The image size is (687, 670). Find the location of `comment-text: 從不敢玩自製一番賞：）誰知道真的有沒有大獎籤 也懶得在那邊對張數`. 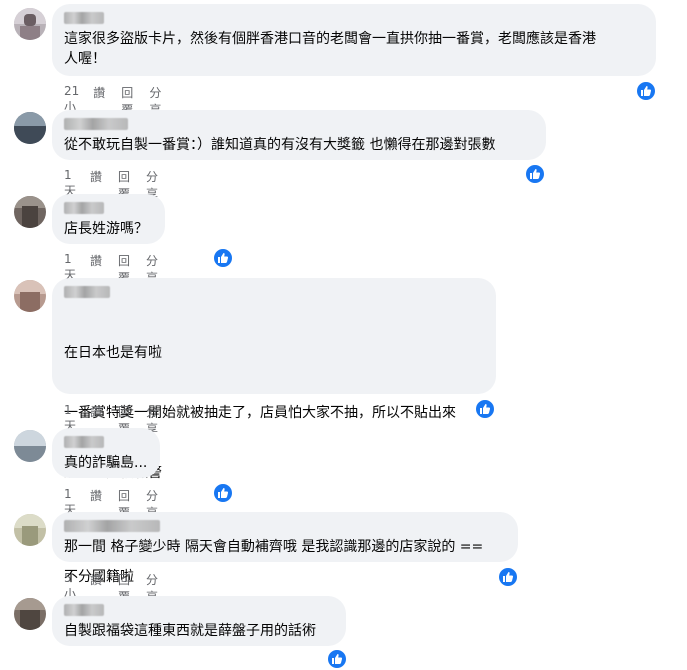

comment-text: 從不敢玩自製一番賞：）誰知道真的有沒有大獎籤 也懶得在那邊對張數 is located at coordinates (280, 145).